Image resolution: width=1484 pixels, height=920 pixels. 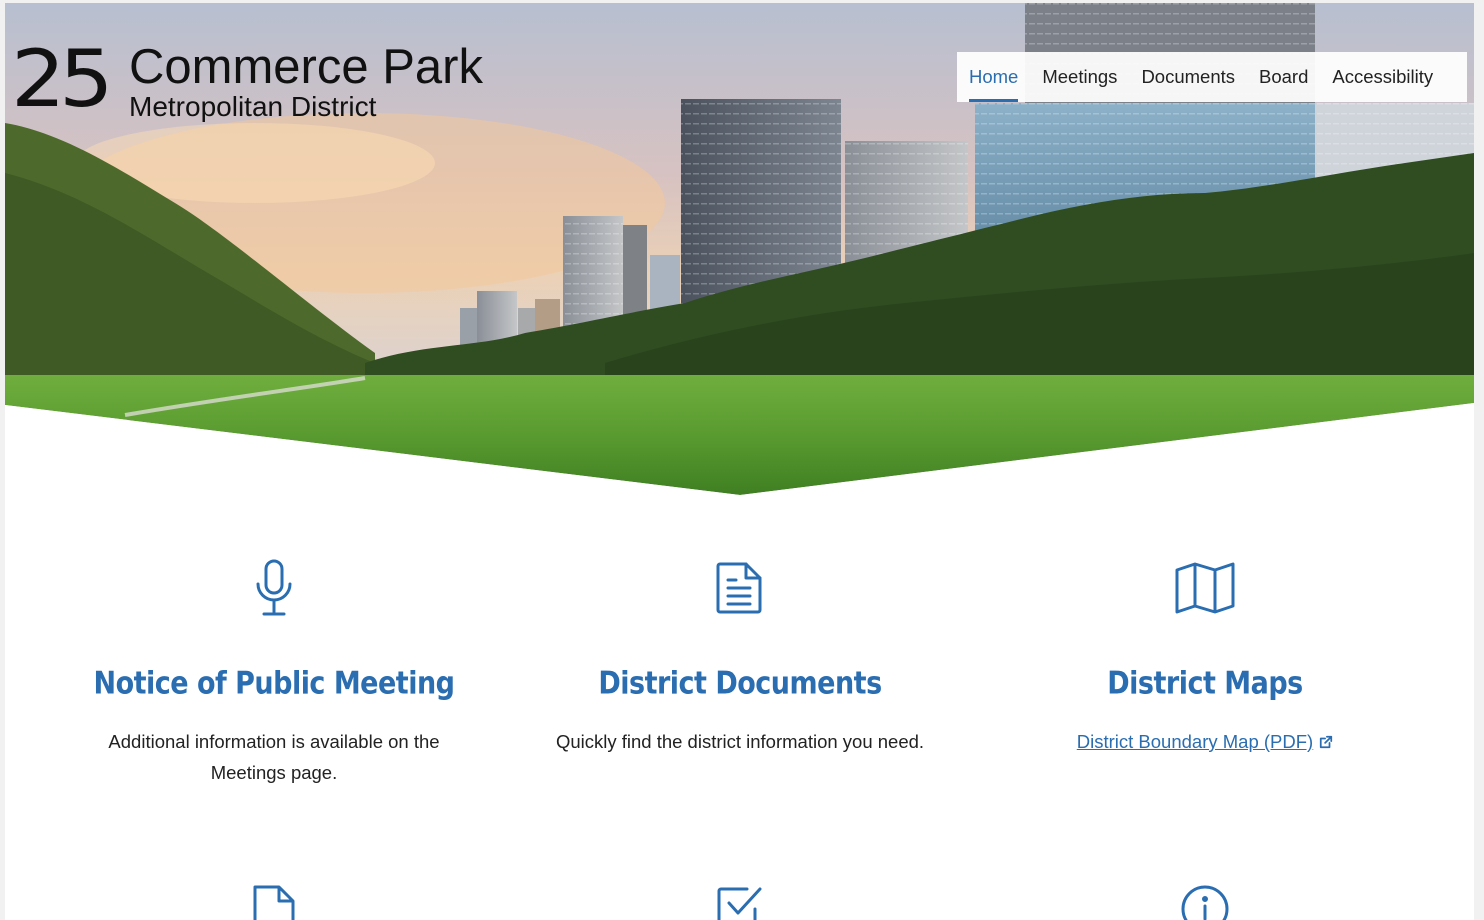 What do you see at coordinates (739, 588) in the screenshot?
I see `document-icon` at bounding box center [739, 588].